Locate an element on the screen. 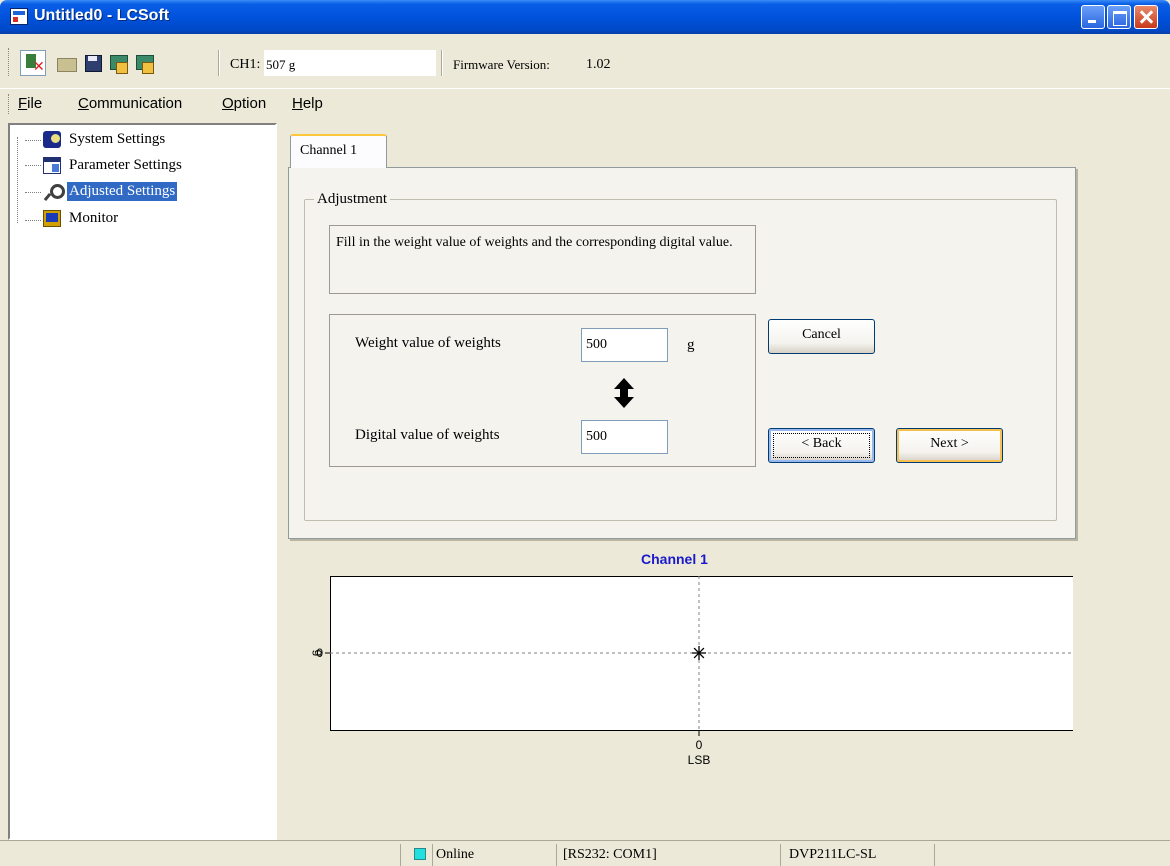 Image resolution: width=1170 pixels, height=866 pixels. digital-value-label: Digital value of weights is located at coordinates (427, 435).